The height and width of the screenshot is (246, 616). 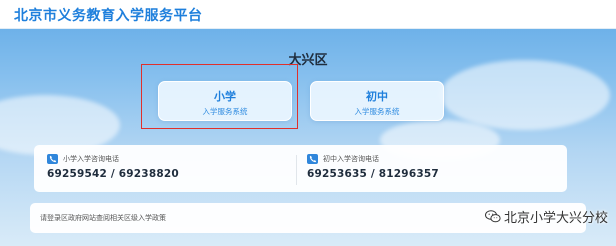 I want to click on district-title: 大兴区, so click(x=308, y=60).